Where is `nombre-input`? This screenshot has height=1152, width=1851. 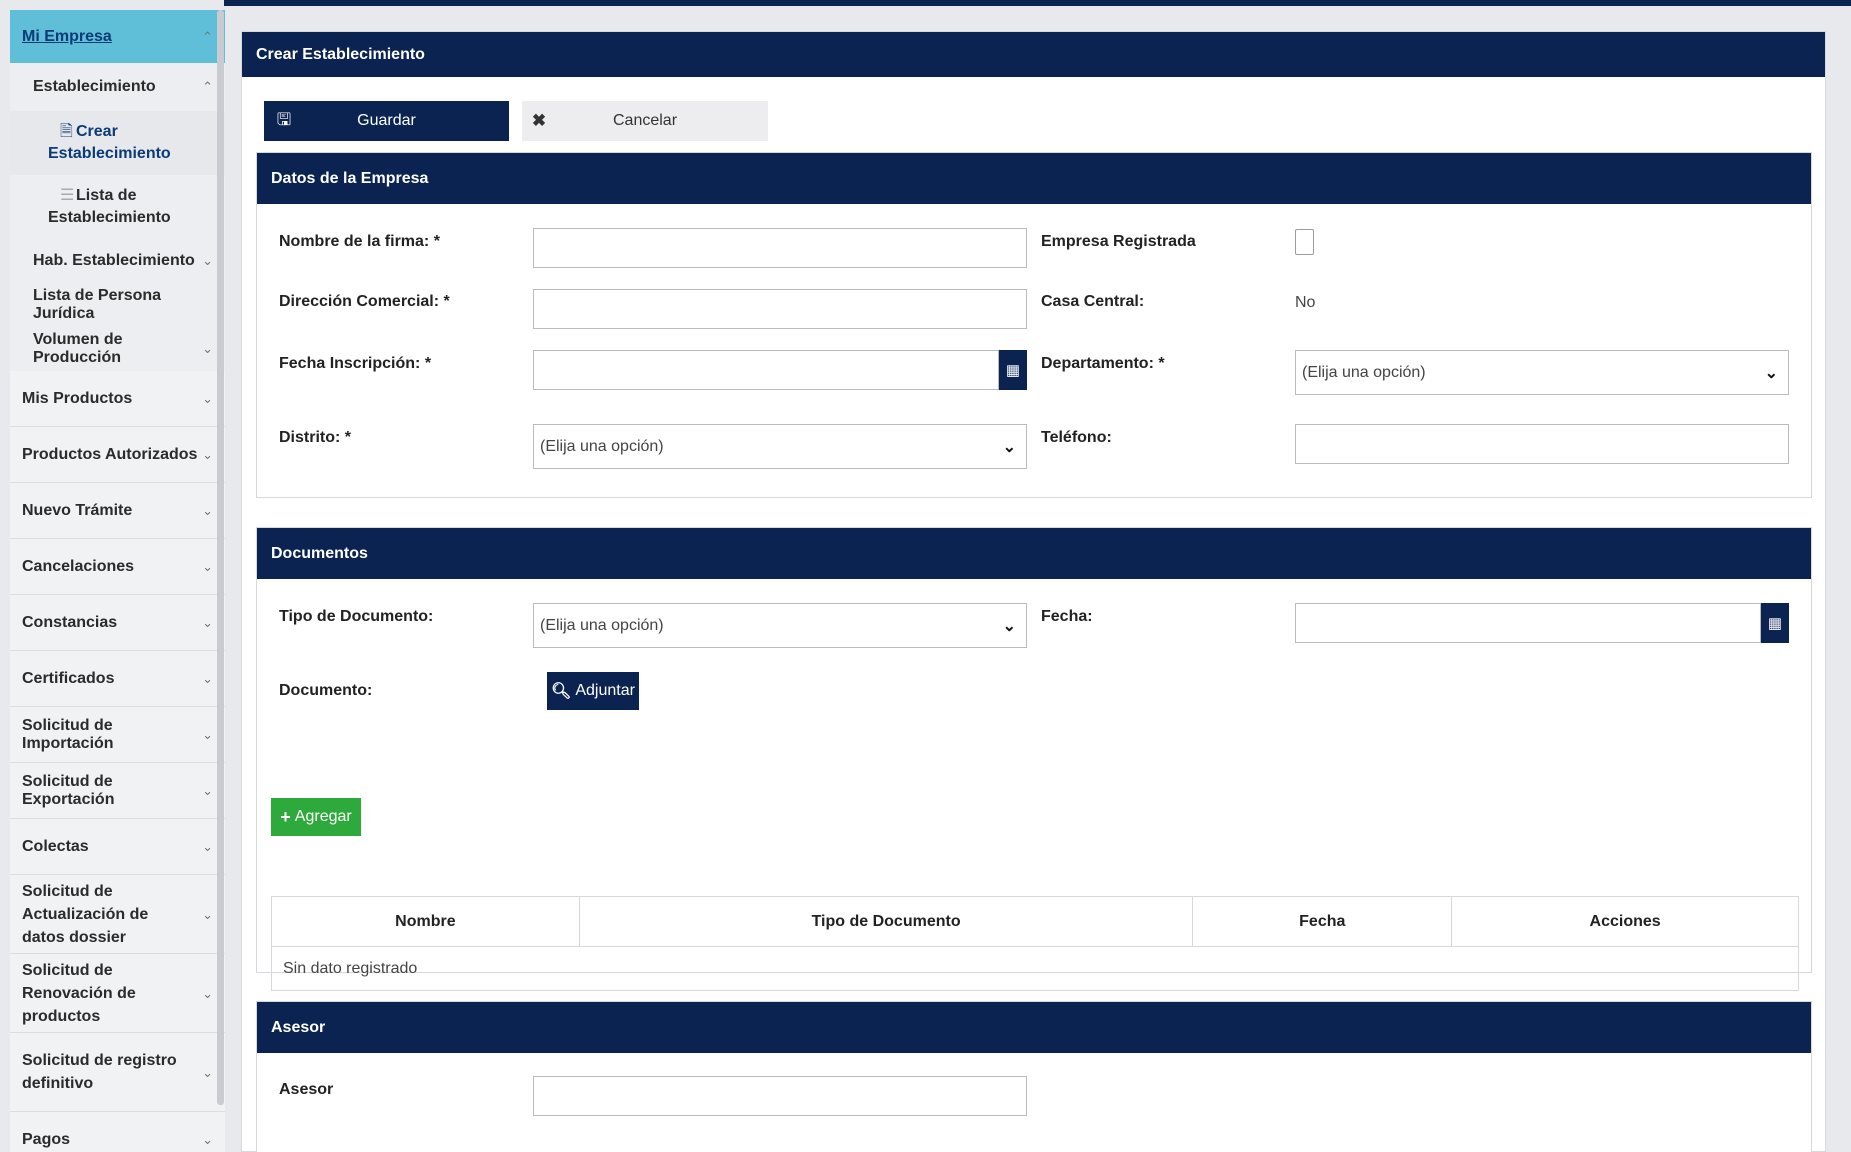 nombre-input is located at coordinates (780, 248).